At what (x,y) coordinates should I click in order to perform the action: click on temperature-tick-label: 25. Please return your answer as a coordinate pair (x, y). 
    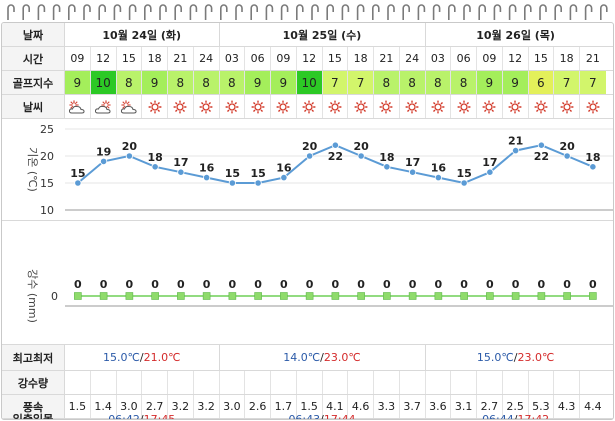
    Looking at the image, I should click on (47, 129).